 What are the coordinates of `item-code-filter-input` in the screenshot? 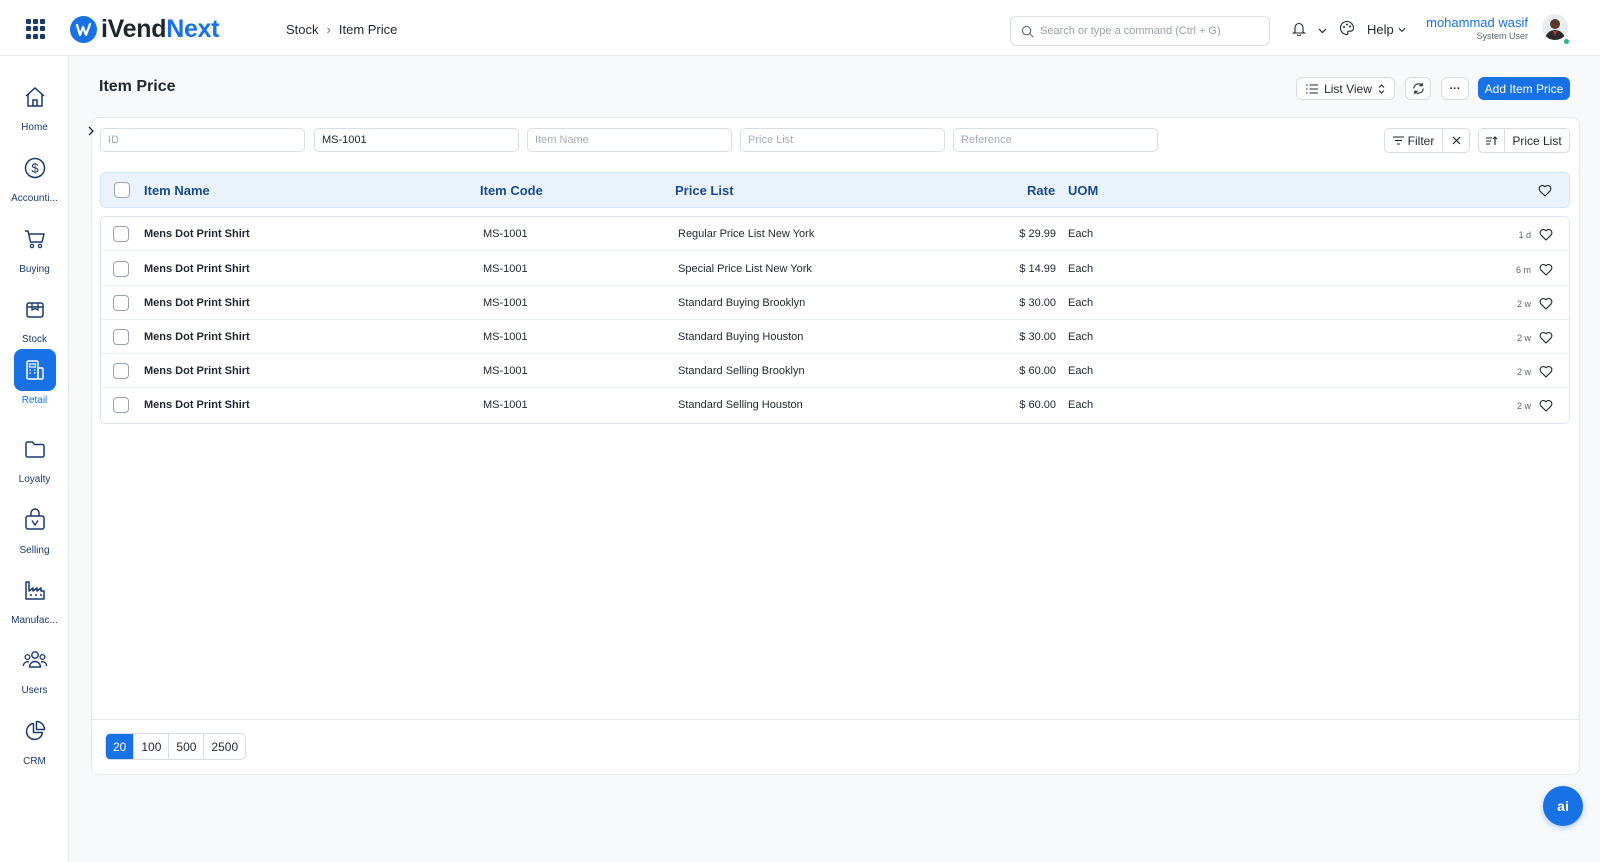 It's located at (416, 140).